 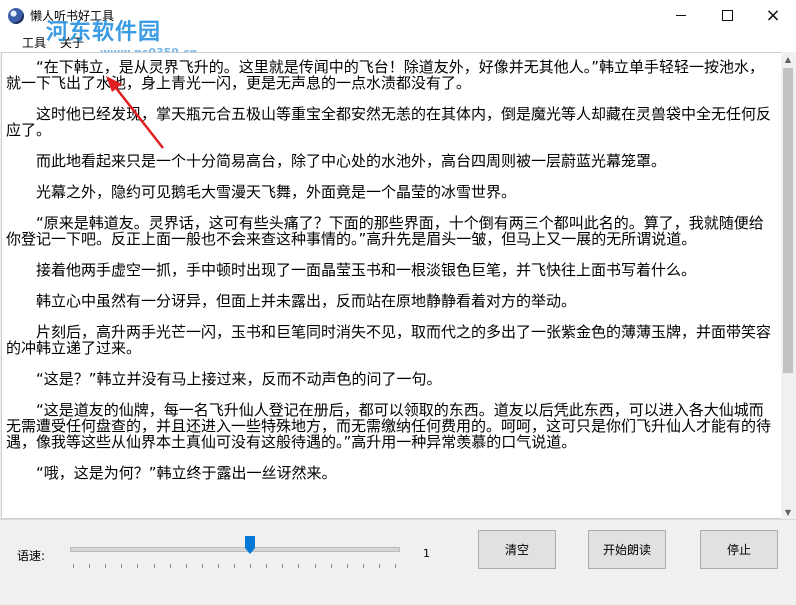 I want to click on scroll-up-icon: ▲, so click(x=788, y=59).